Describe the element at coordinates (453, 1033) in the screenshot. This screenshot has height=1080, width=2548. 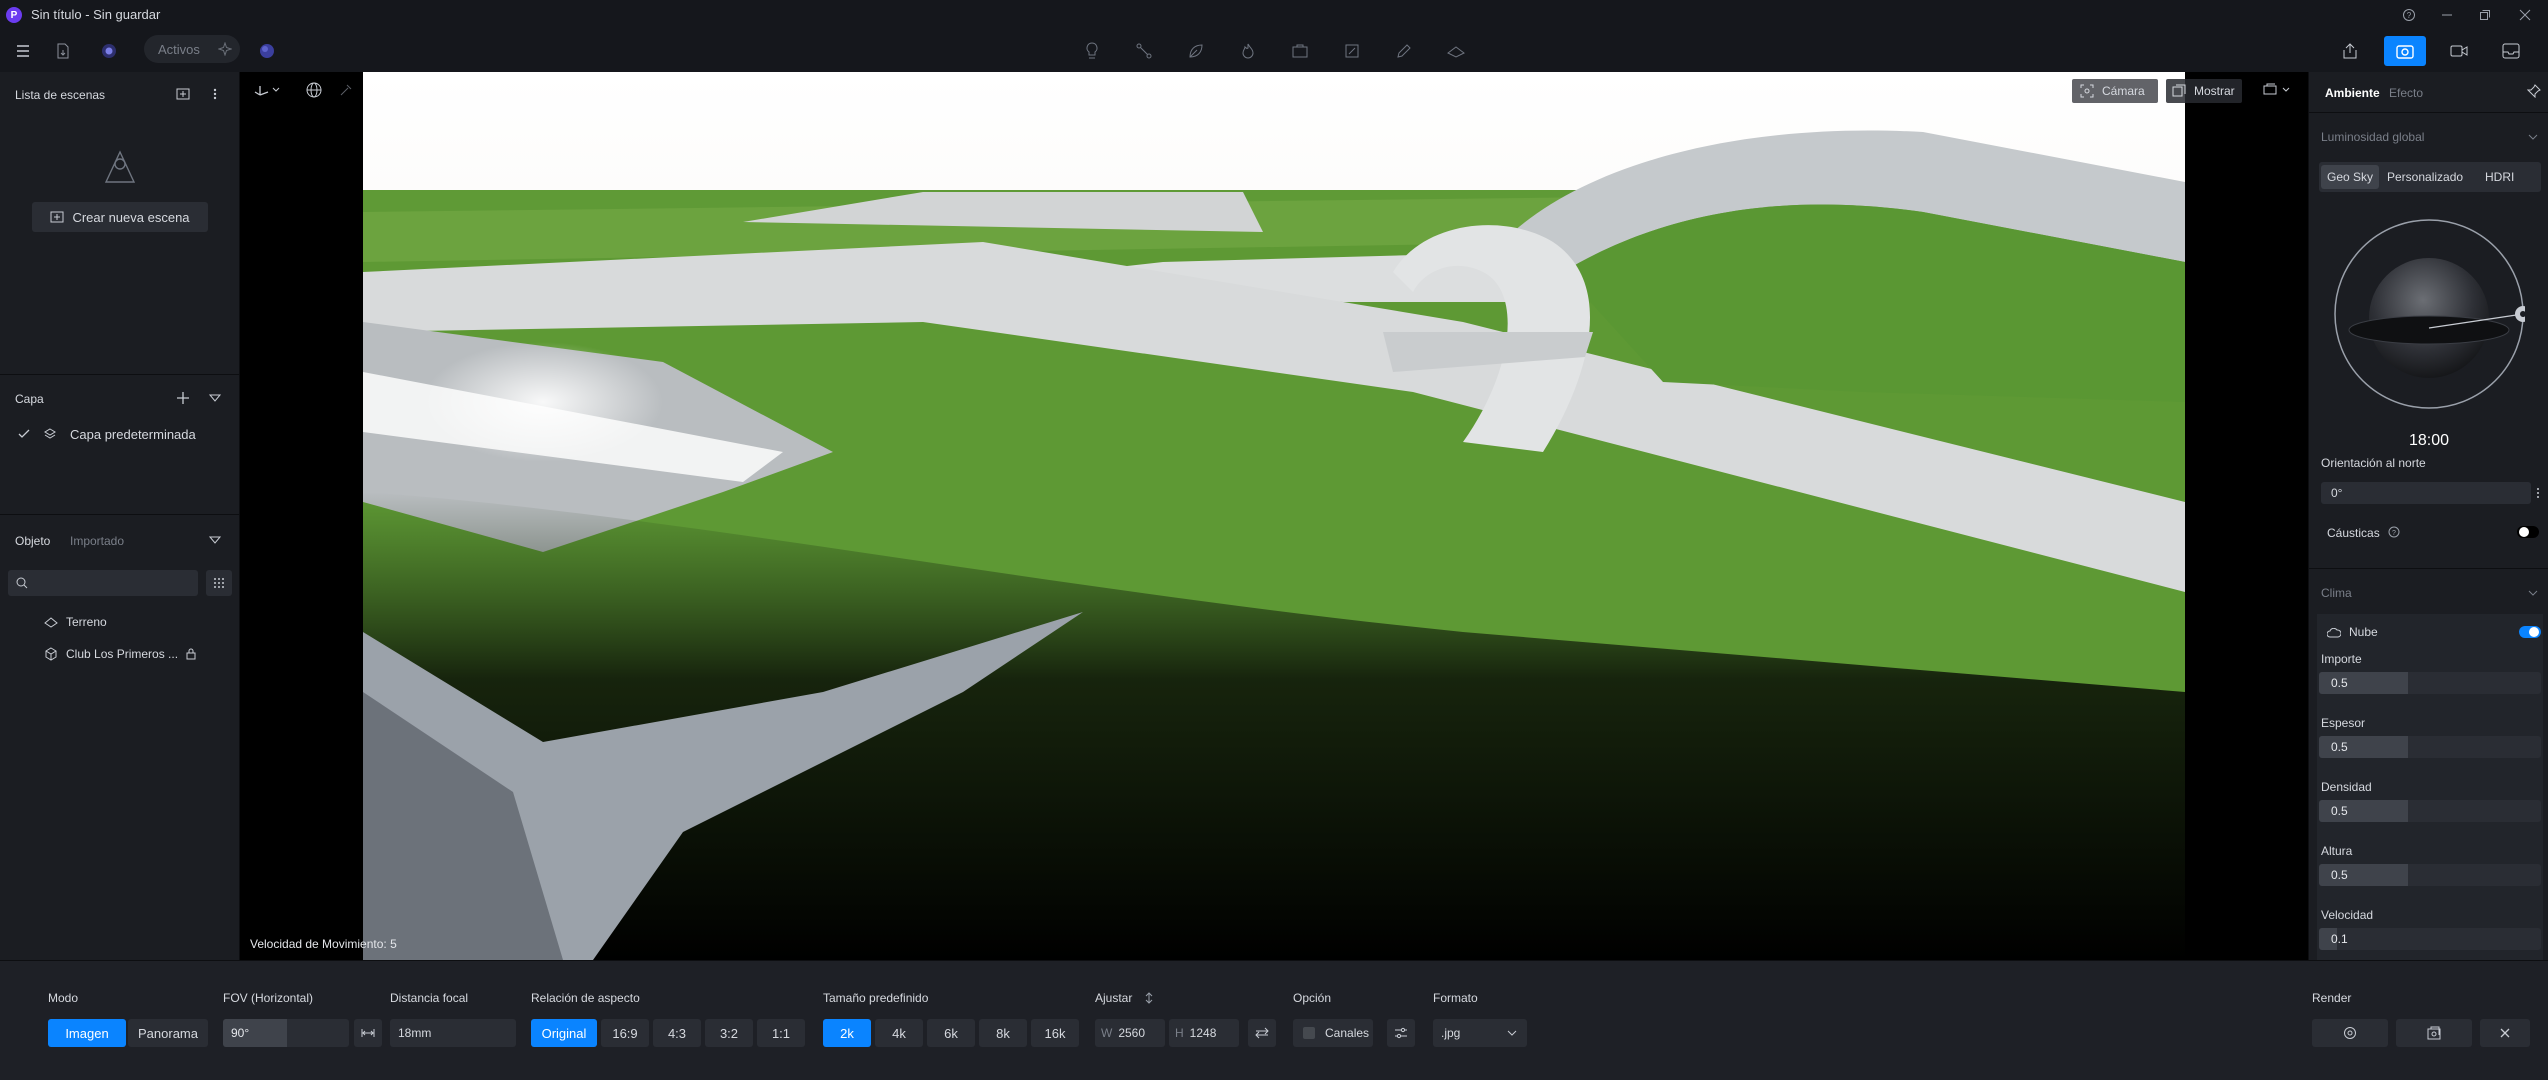
I see `focal-input: 18mm` at that location.